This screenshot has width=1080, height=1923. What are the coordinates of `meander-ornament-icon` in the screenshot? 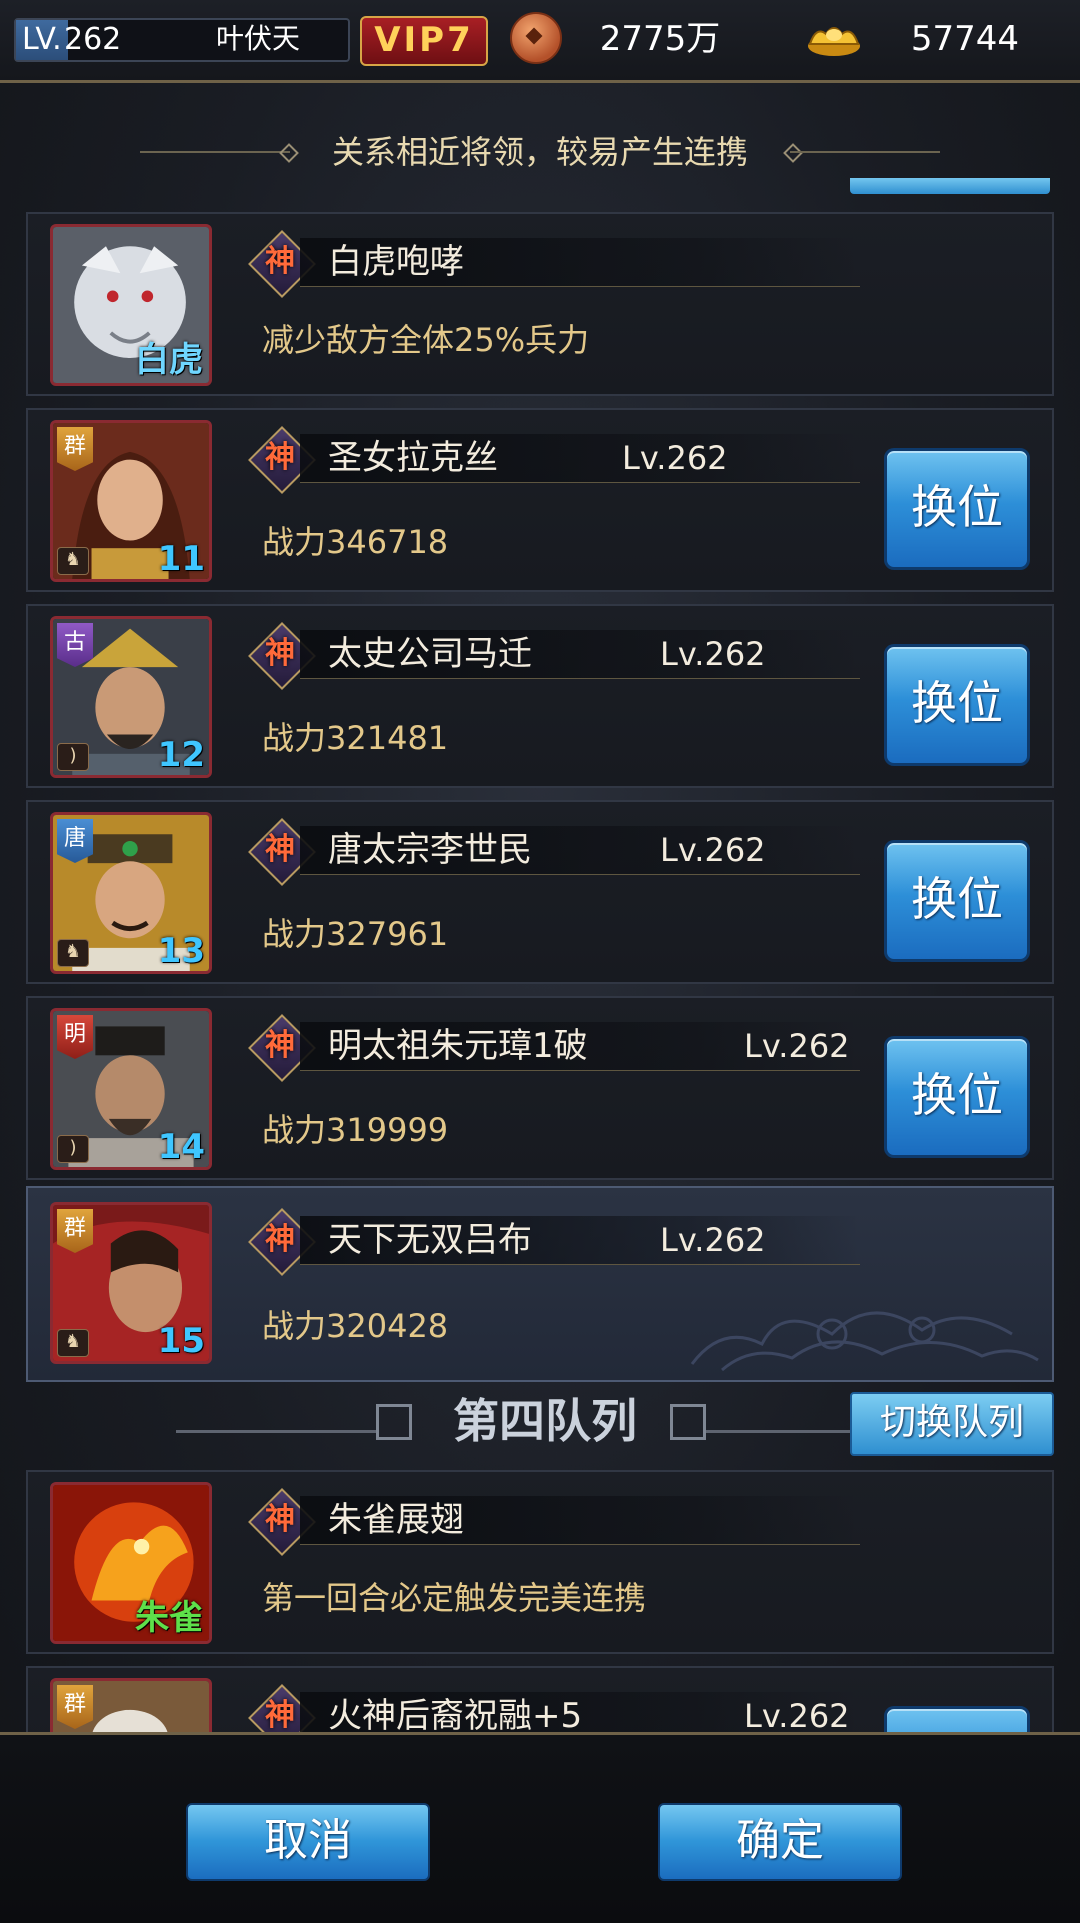 It's located at (688, 1422).